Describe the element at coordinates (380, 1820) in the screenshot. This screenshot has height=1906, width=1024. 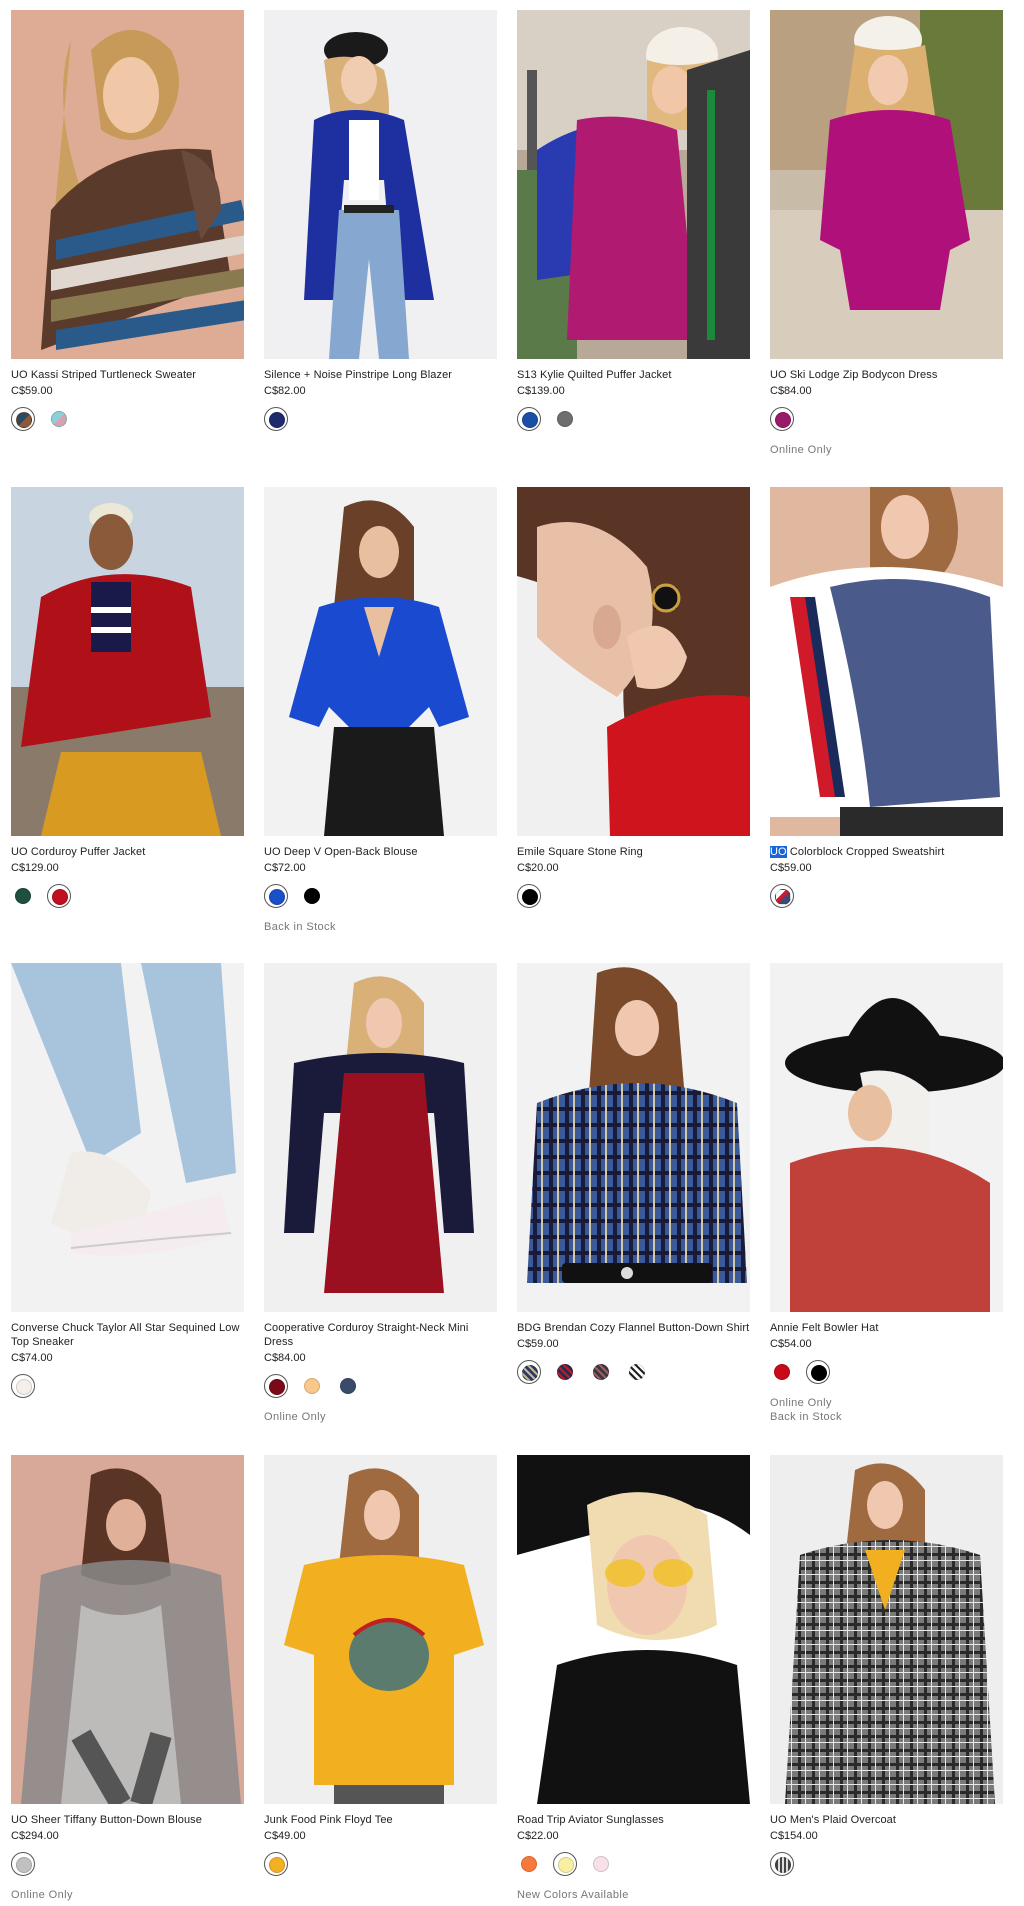
I see `product-name: Junk Food Pink Floyd Tee` at that location.